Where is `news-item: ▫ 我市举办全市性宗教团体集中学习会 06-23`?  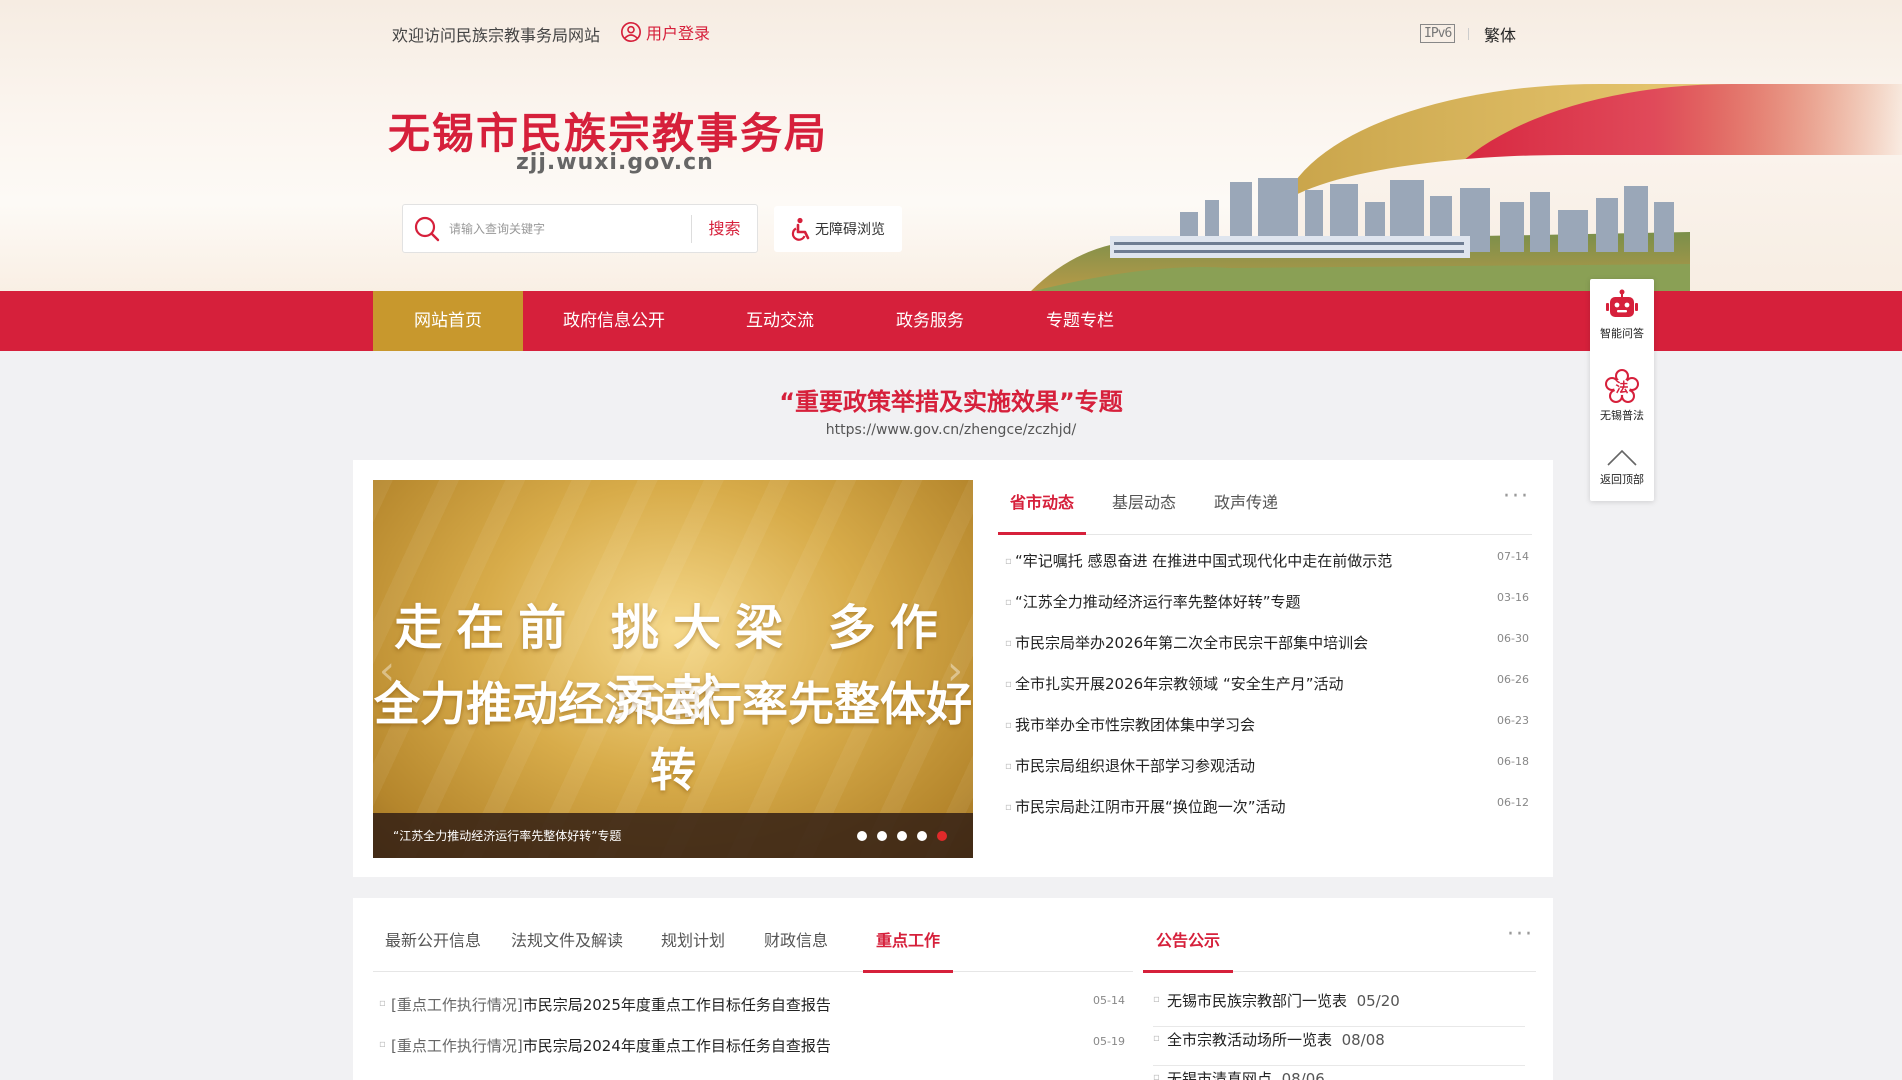 news-item: ▫ 我市举办全市性宗教团体集中学习会 06-23 is located at coordinates (1267, 734).